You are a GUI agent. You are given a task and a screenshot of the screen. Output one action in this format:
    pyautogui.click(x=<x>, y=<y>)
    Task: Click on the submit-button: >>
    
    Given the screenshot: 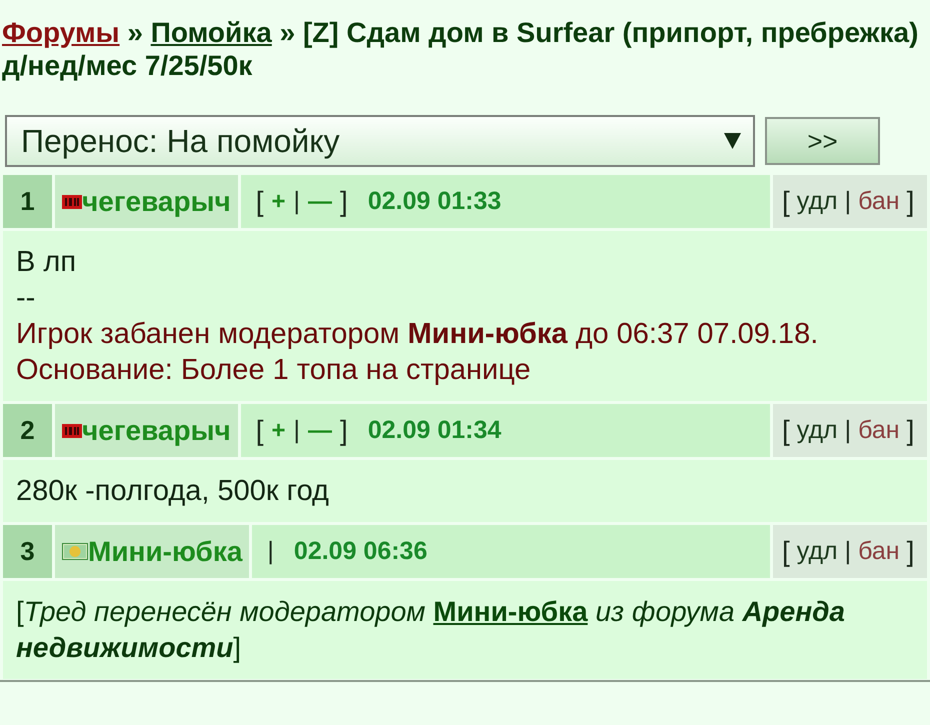 What is the action you would take?
    pyautogui.click(x=822, y=141)
    